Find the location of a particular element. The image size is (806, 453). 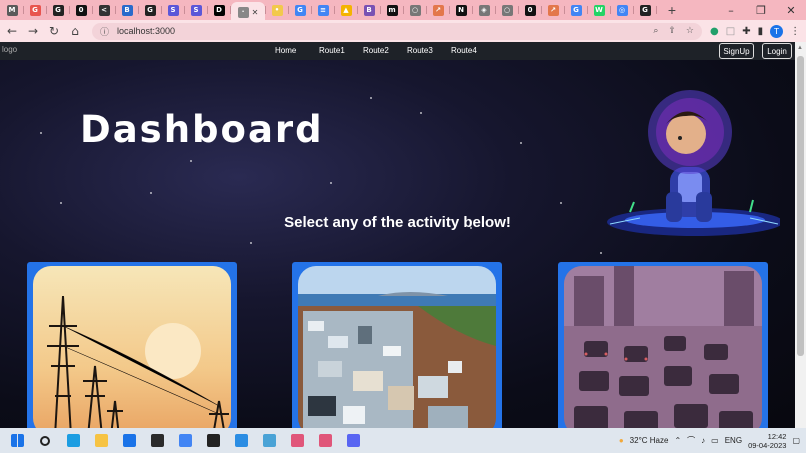

clock-time: 12:42 is located at coordinates (777, 436).